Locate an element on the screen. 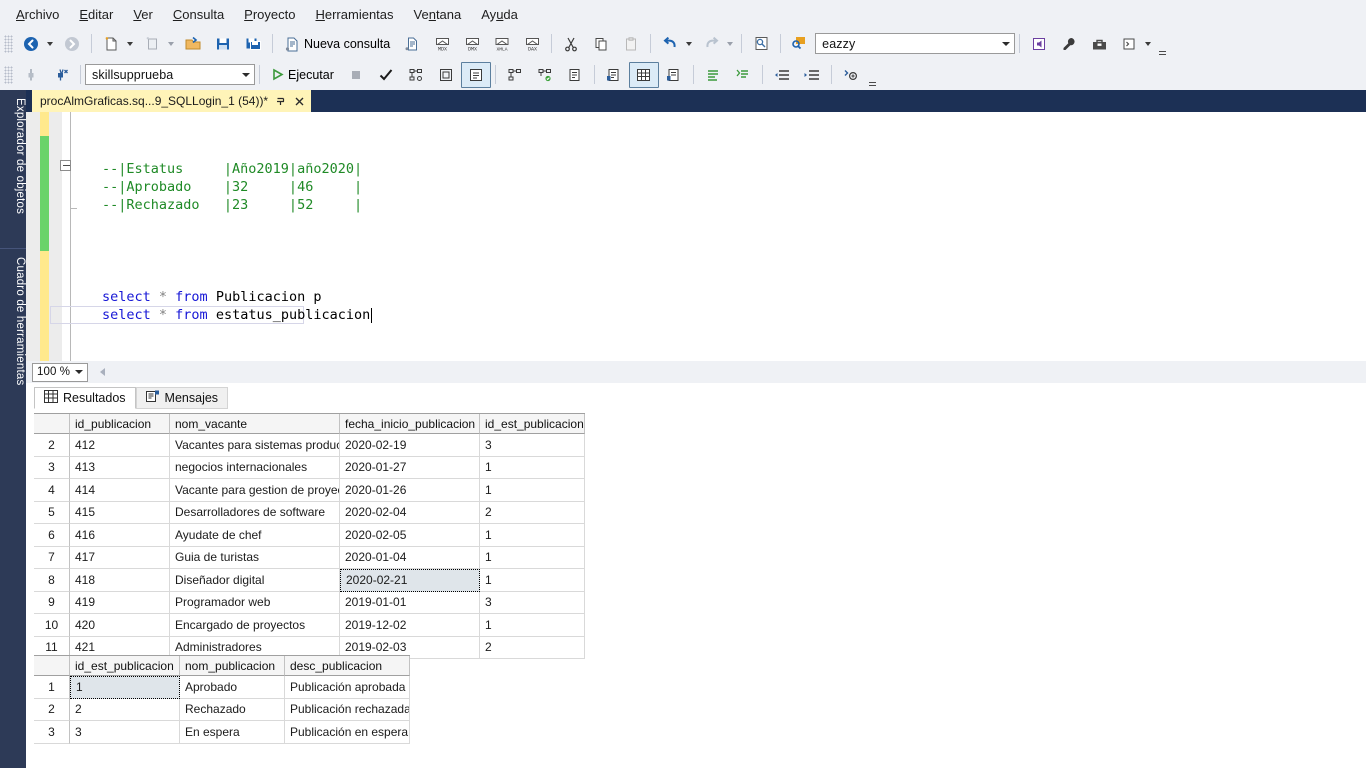  results-to-file2-icon is located at coordinates (674, 75).